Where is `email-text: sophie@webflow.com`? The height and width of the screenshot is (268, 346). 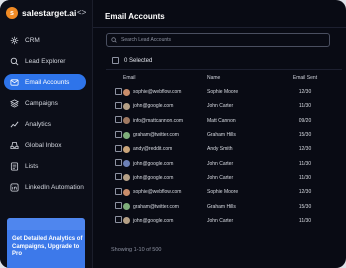
email-text: sophie@webflow.com is located at coordinates (157, 192).